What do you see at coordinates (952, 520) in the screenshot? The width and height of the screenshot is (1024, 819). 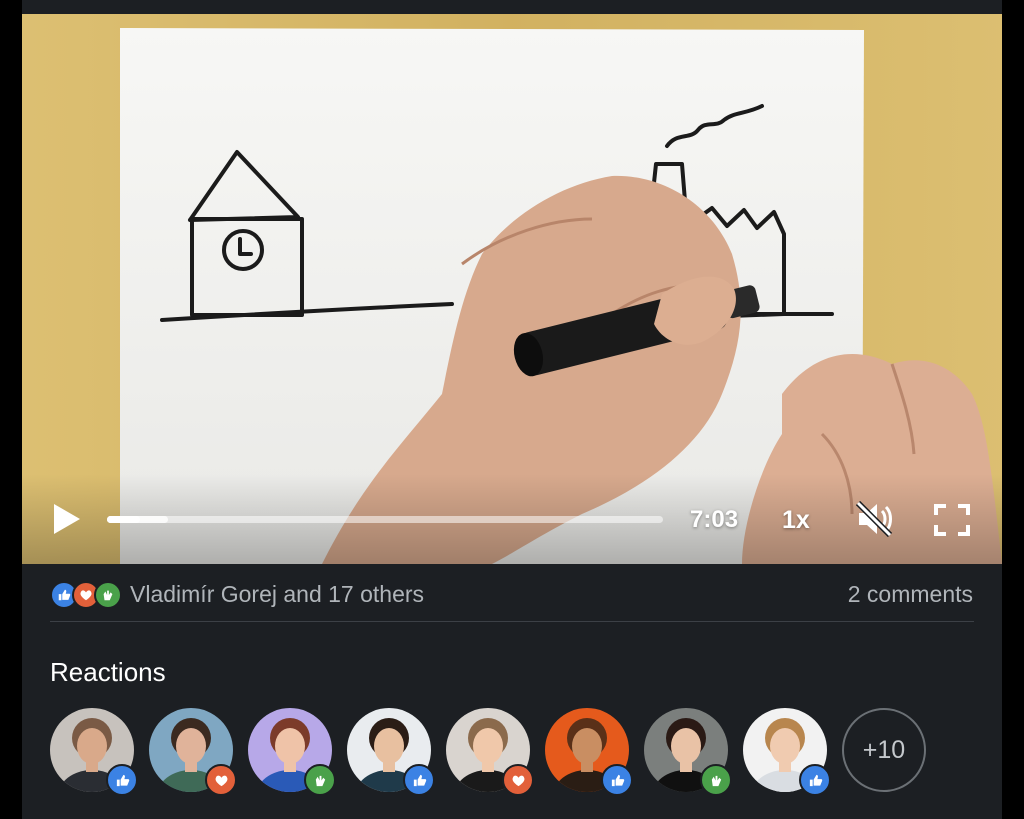 I see `fullscreen-icon` at bounding box center [952, 520].